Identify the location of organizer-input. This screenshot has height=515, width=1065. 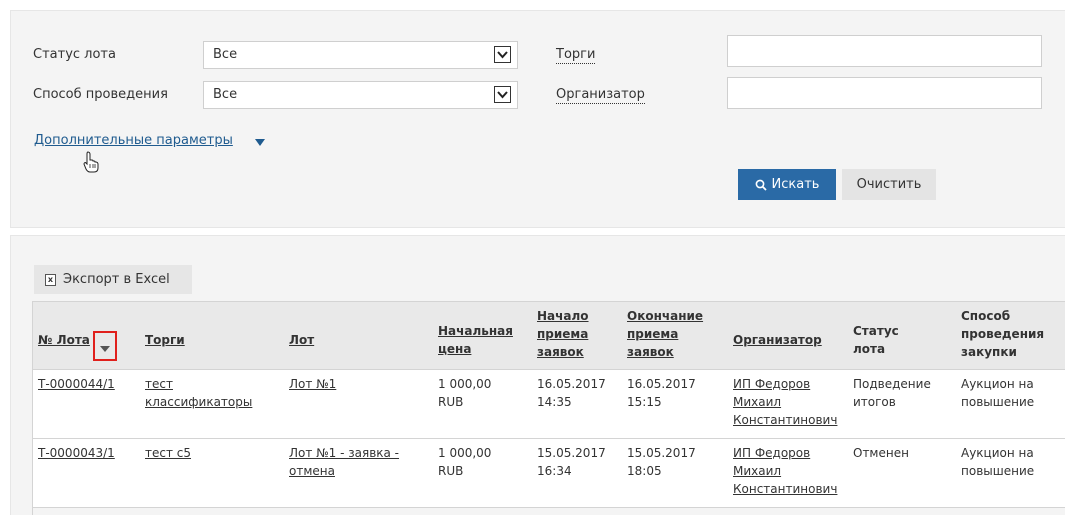
(884, 93).